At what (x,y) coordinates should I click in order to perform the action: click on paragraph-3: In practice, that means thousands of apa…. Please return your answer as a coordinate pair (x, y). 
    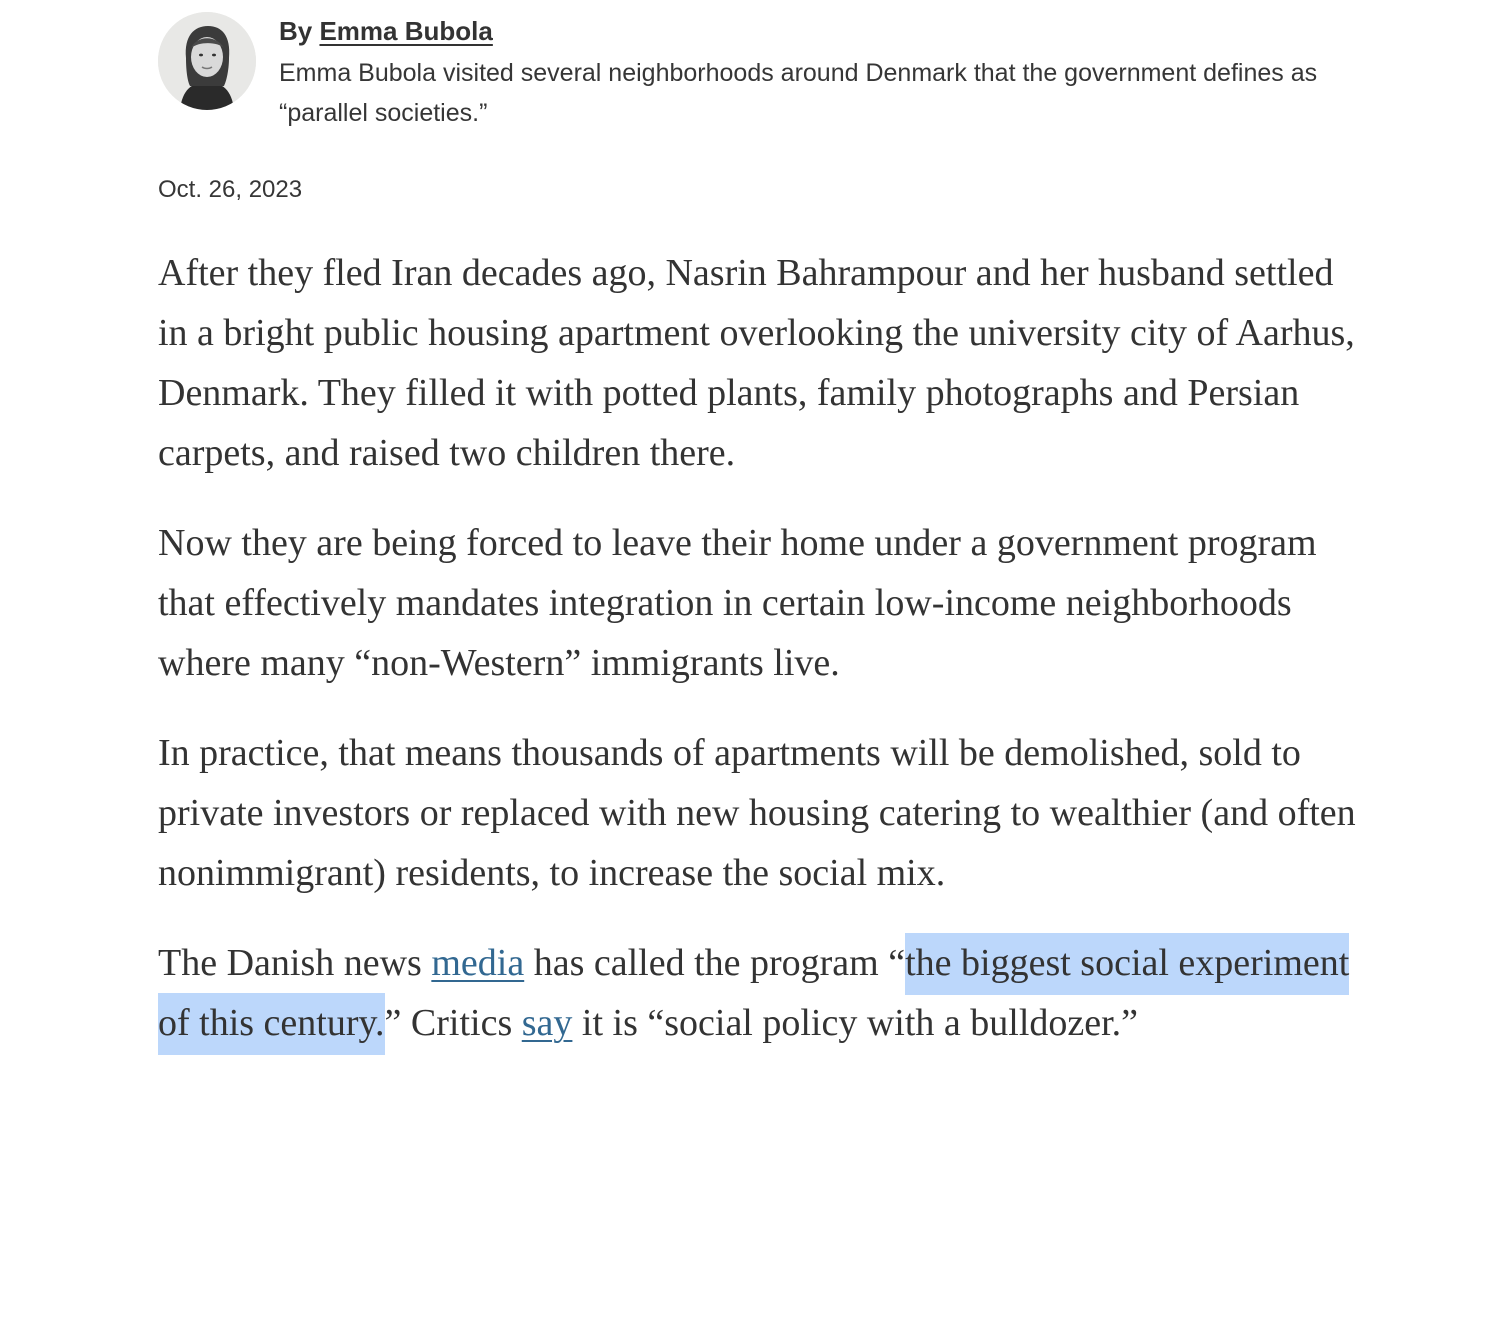
    Looking at the image, I should click on (757, 813).